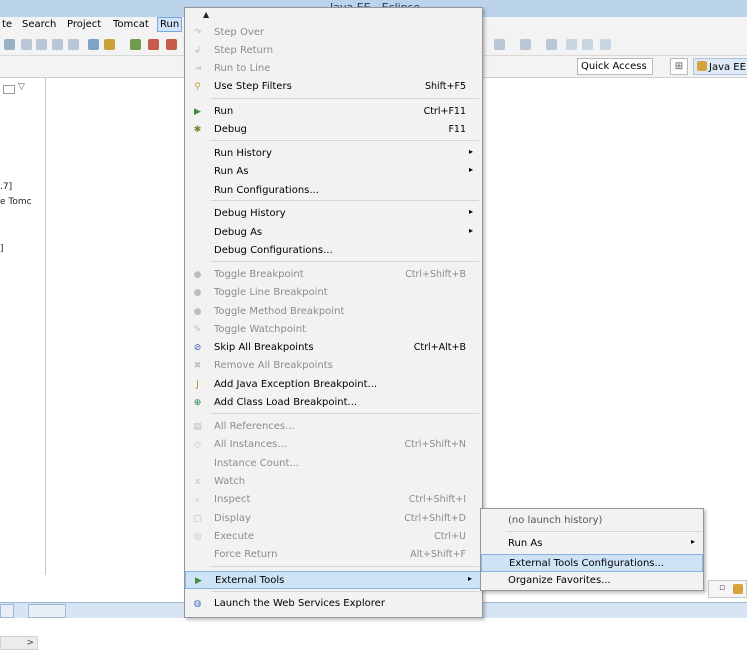 The image size is (747, 650). What do you see at coordinates (437, 499) in the screenshot?
I see `shortcut-text: Ctrl+Shift+I` at bounding box center [437, 499].